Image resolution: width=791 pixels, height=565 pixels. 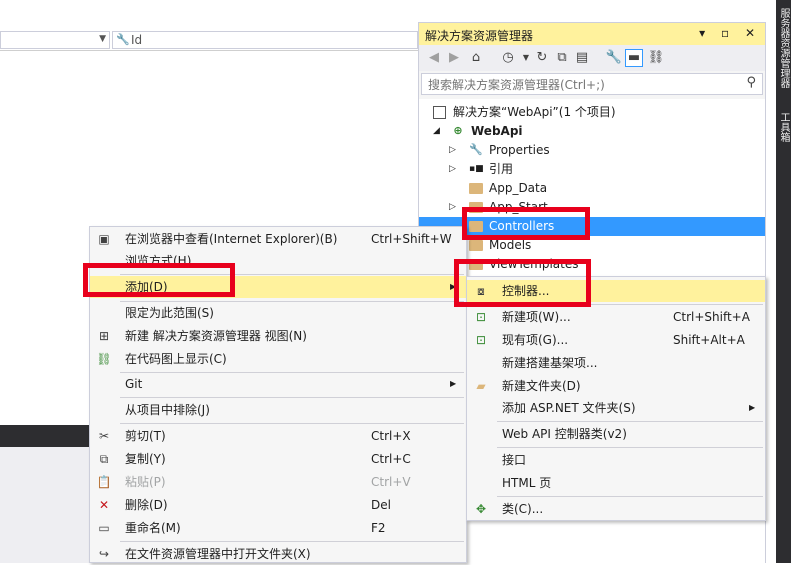 What do you see at coordinates (582, 58) in the screenshot?
I see `show-all-files-icon: ▤` at bounding box center [582, 58].